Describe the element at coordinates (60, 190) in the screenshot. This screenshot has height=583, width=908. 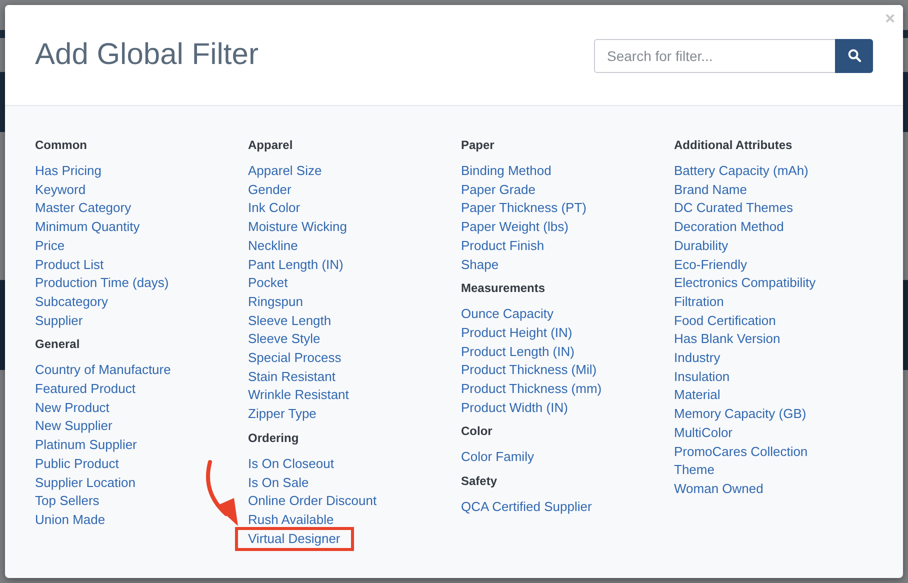
I see `filter-link: Keyword` at that location.